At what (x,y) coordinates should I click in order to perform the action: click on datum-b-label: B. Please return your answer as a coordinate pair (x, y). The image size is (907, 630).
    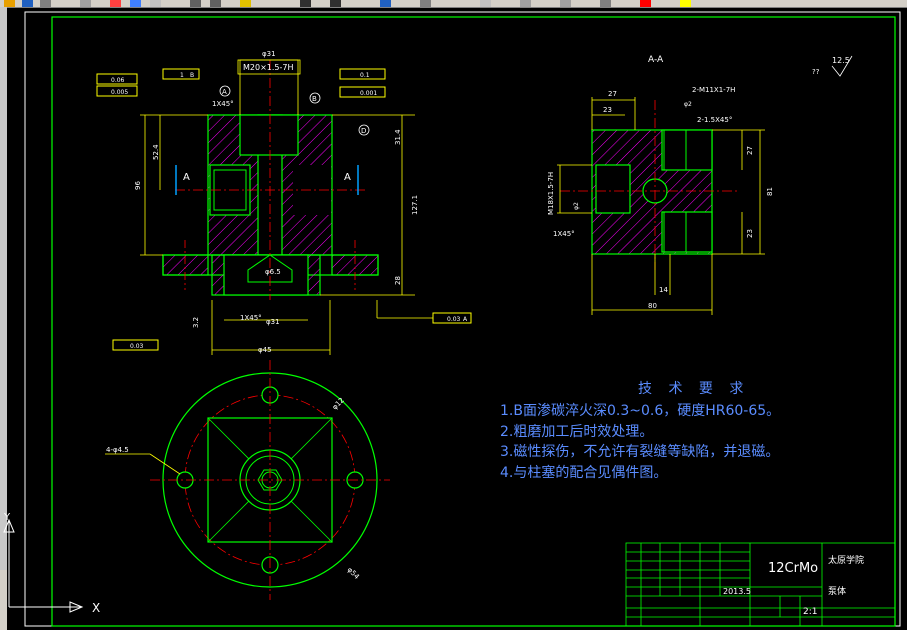
    Looking at the image, I should click on (314, 99).